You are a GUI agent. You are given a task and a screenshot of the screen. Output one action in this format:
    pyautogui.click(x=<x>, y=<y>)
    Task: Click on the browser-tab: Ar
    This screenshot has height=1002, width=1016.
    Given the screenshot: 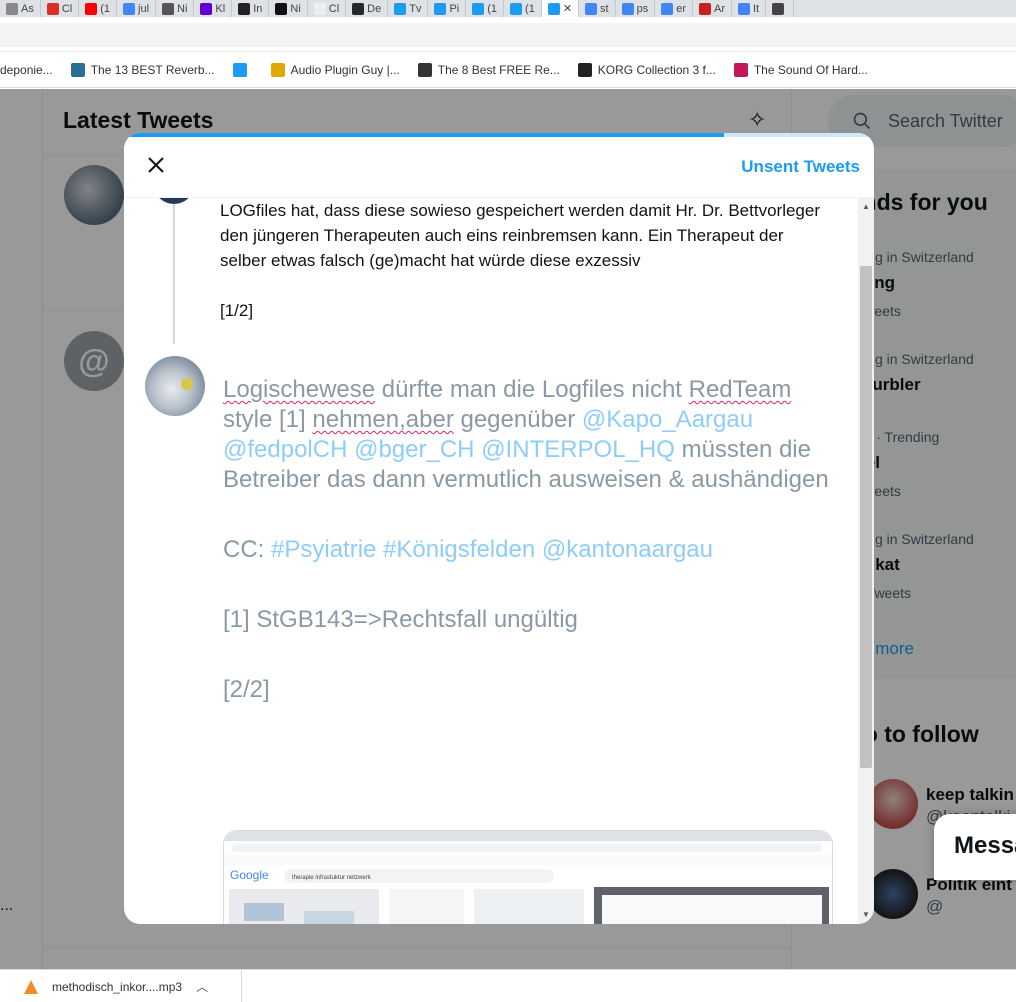 What is the action you would take?
    pyautogui.click(x=712, y=8)
    